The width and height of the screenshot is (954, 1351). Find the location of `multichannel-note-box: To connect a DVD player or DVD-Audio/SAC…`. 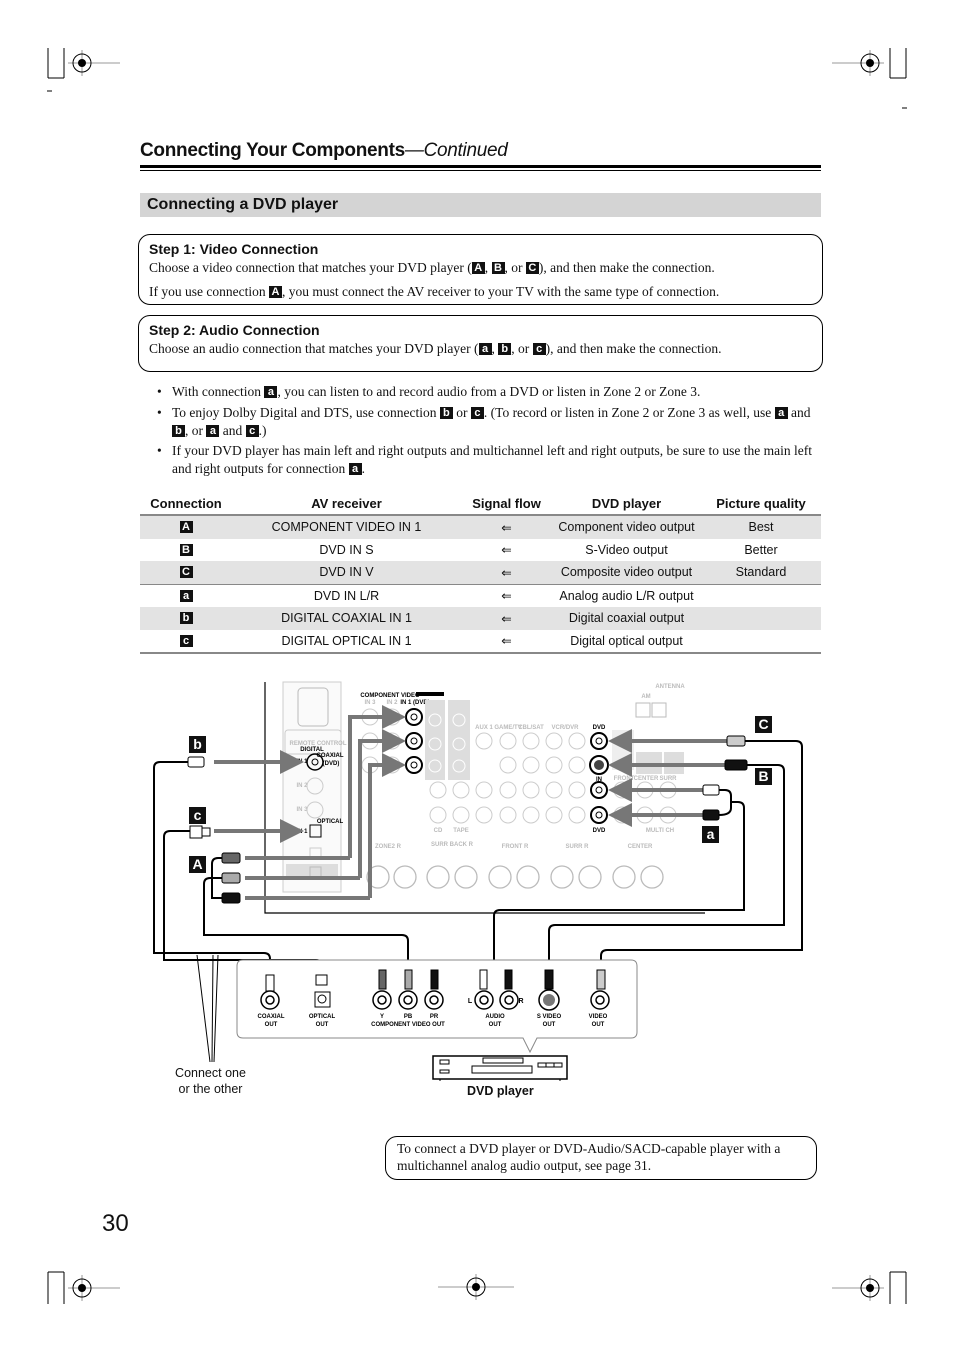

multichannel-note-box: To connect a DVD player or DVD-Audio/SAC… is located at coordinates (601, 1158).